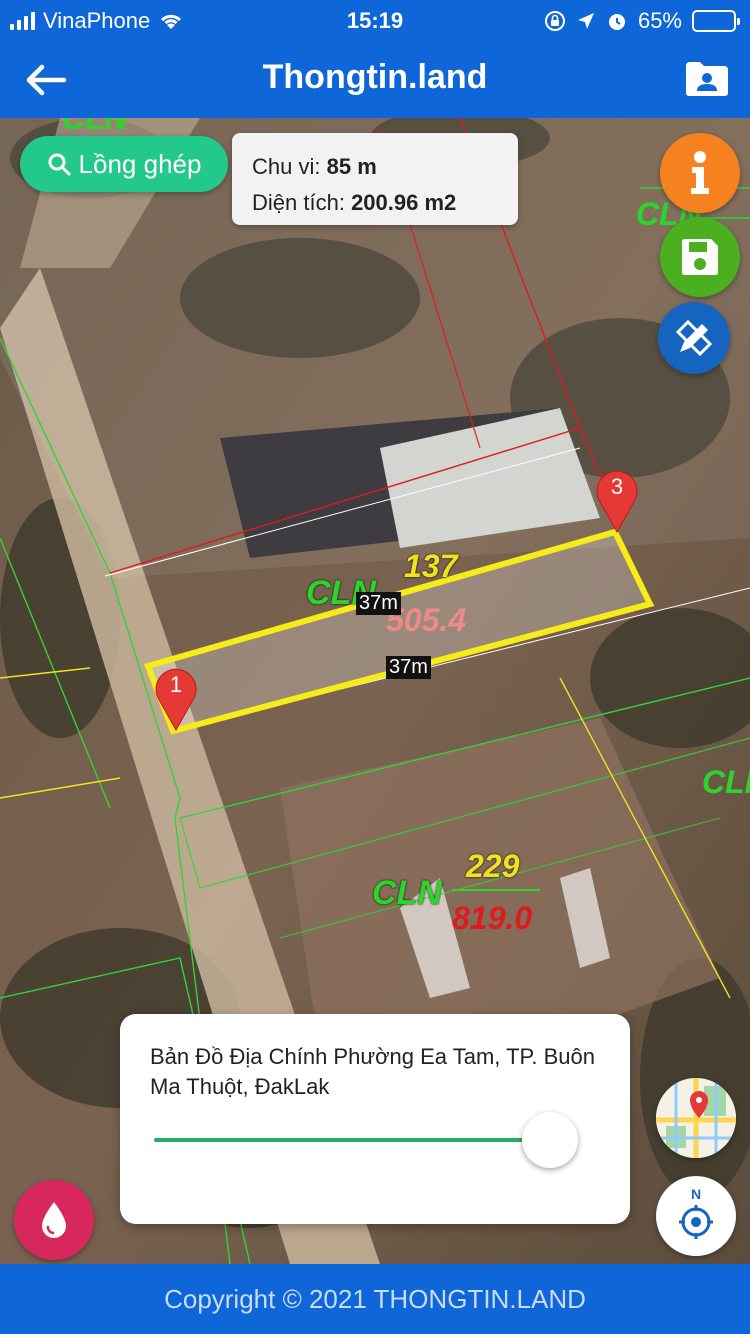 The width and height of the screenshot is (750, 1334). What do you see at coordinates (408, 667) in the screenshot?
I see `edge-length-label-bottom: 37m` at bounding box center [408, 667].